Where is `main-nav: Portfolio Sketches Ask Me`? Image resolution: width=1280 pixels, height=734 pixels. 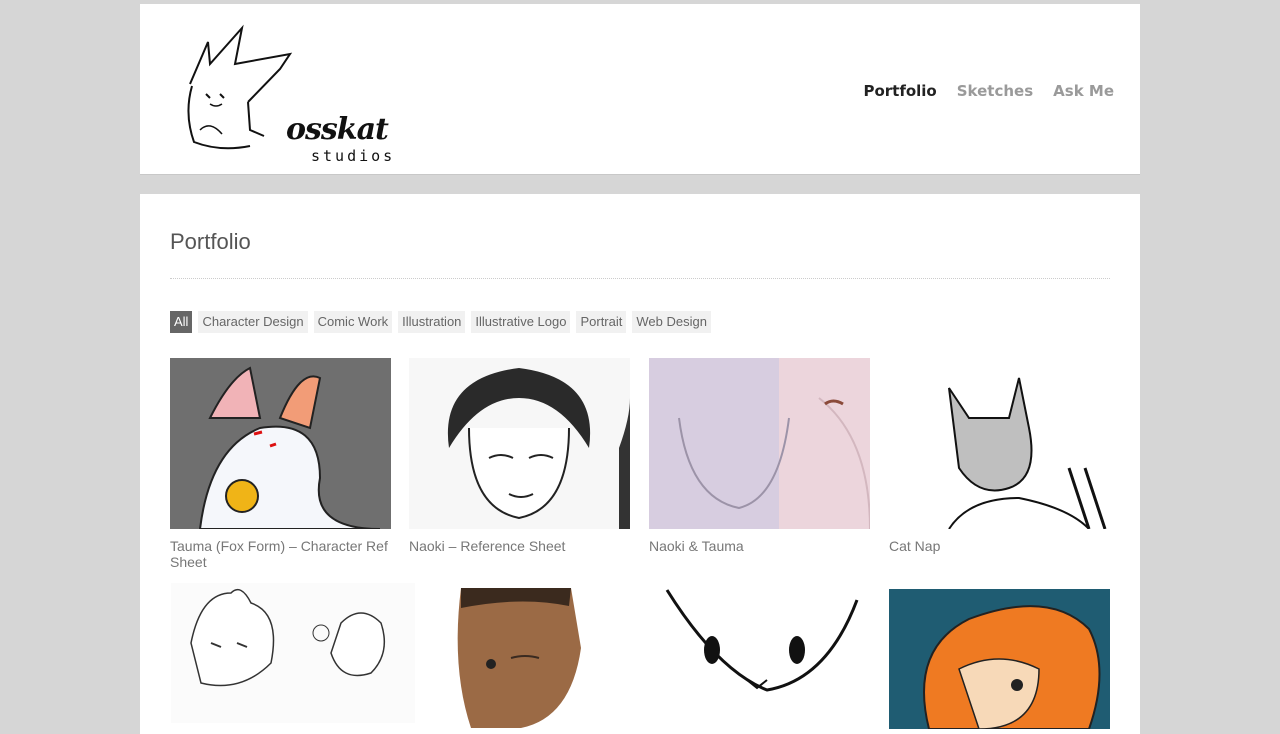
main-nav: Portfolio Sketches Ask Me is located at coordinates (988, 91).